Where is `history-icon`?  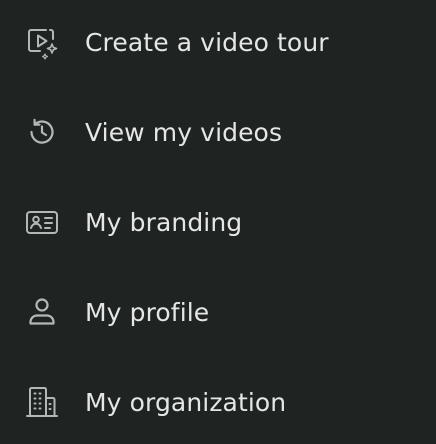
history-icon is located at coordinates (42, 132).